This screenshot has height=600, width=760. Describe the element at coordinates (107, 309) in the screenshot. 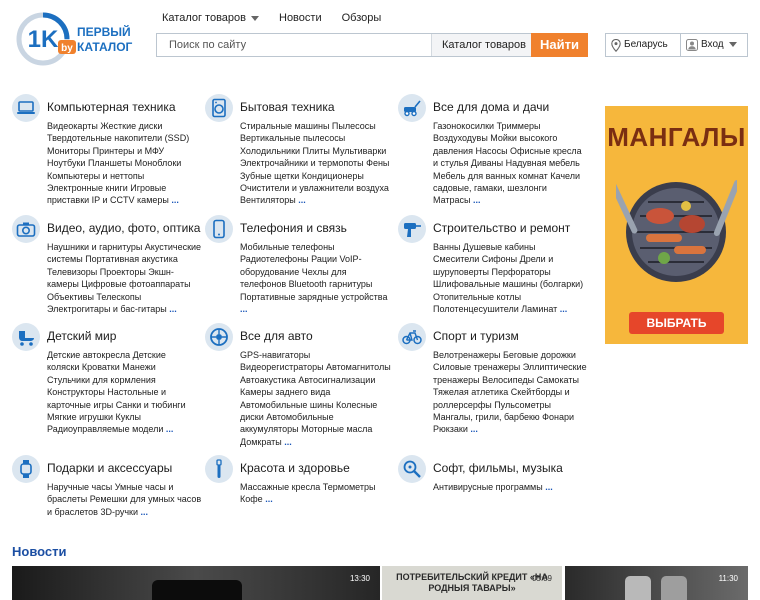

I see `category-link: Электрогитары и бас-гитары` at that location.